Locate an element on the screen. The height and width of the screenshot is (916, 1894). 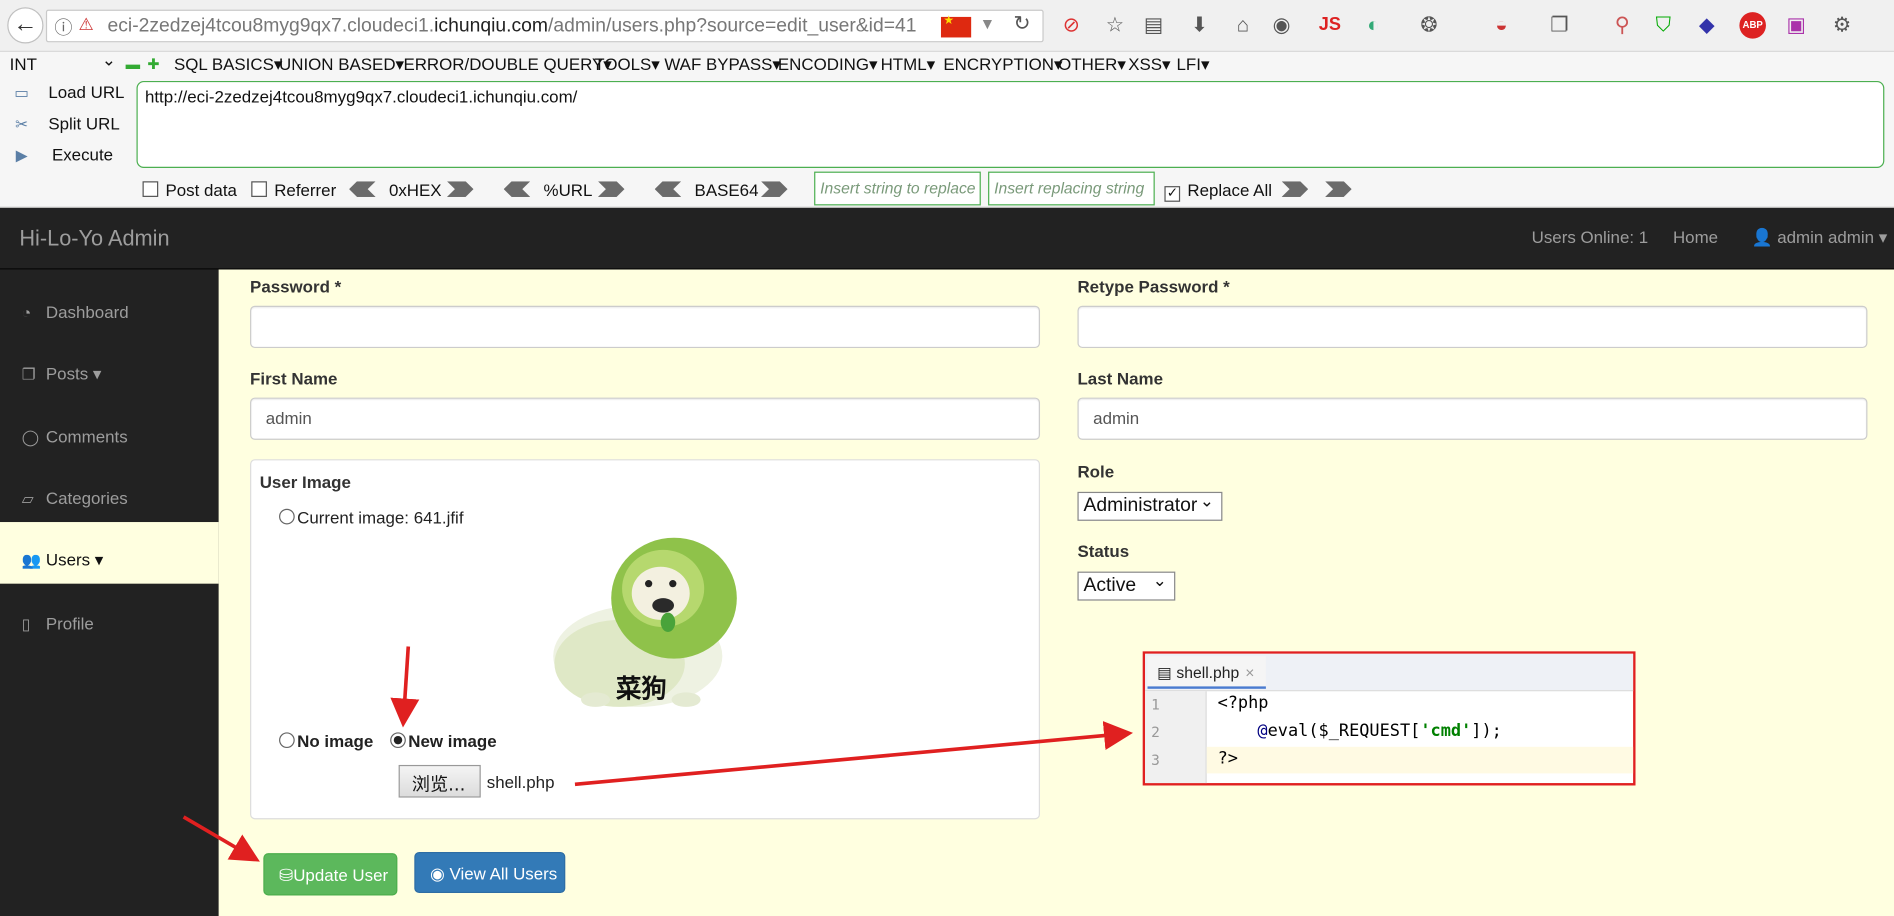
arrow-new-image is located at coordinates (405, 687).